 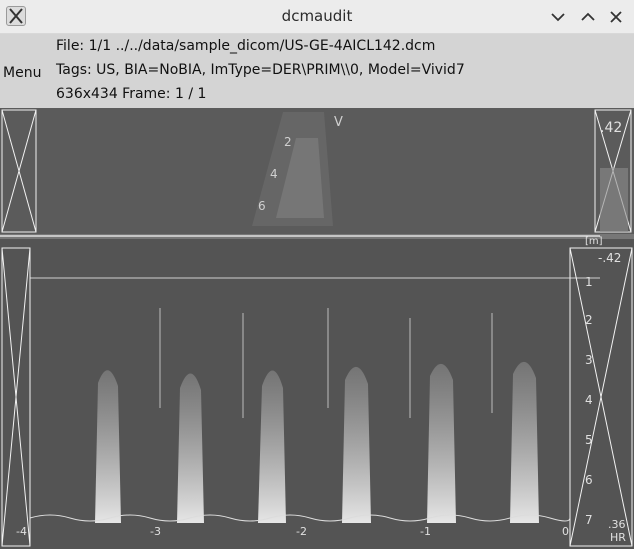 What do you see at coordinates (558, 17) in the screenshot?
I see `minimize-icon` at bounding box center [558, 17].